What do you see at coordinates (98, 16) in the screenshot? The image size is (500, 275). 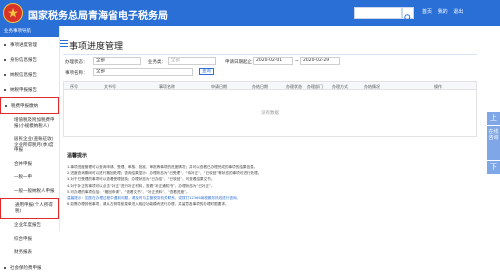 I see `site-title: 国家税务总局青海省电子税务局` at bounding box center [98, 16].